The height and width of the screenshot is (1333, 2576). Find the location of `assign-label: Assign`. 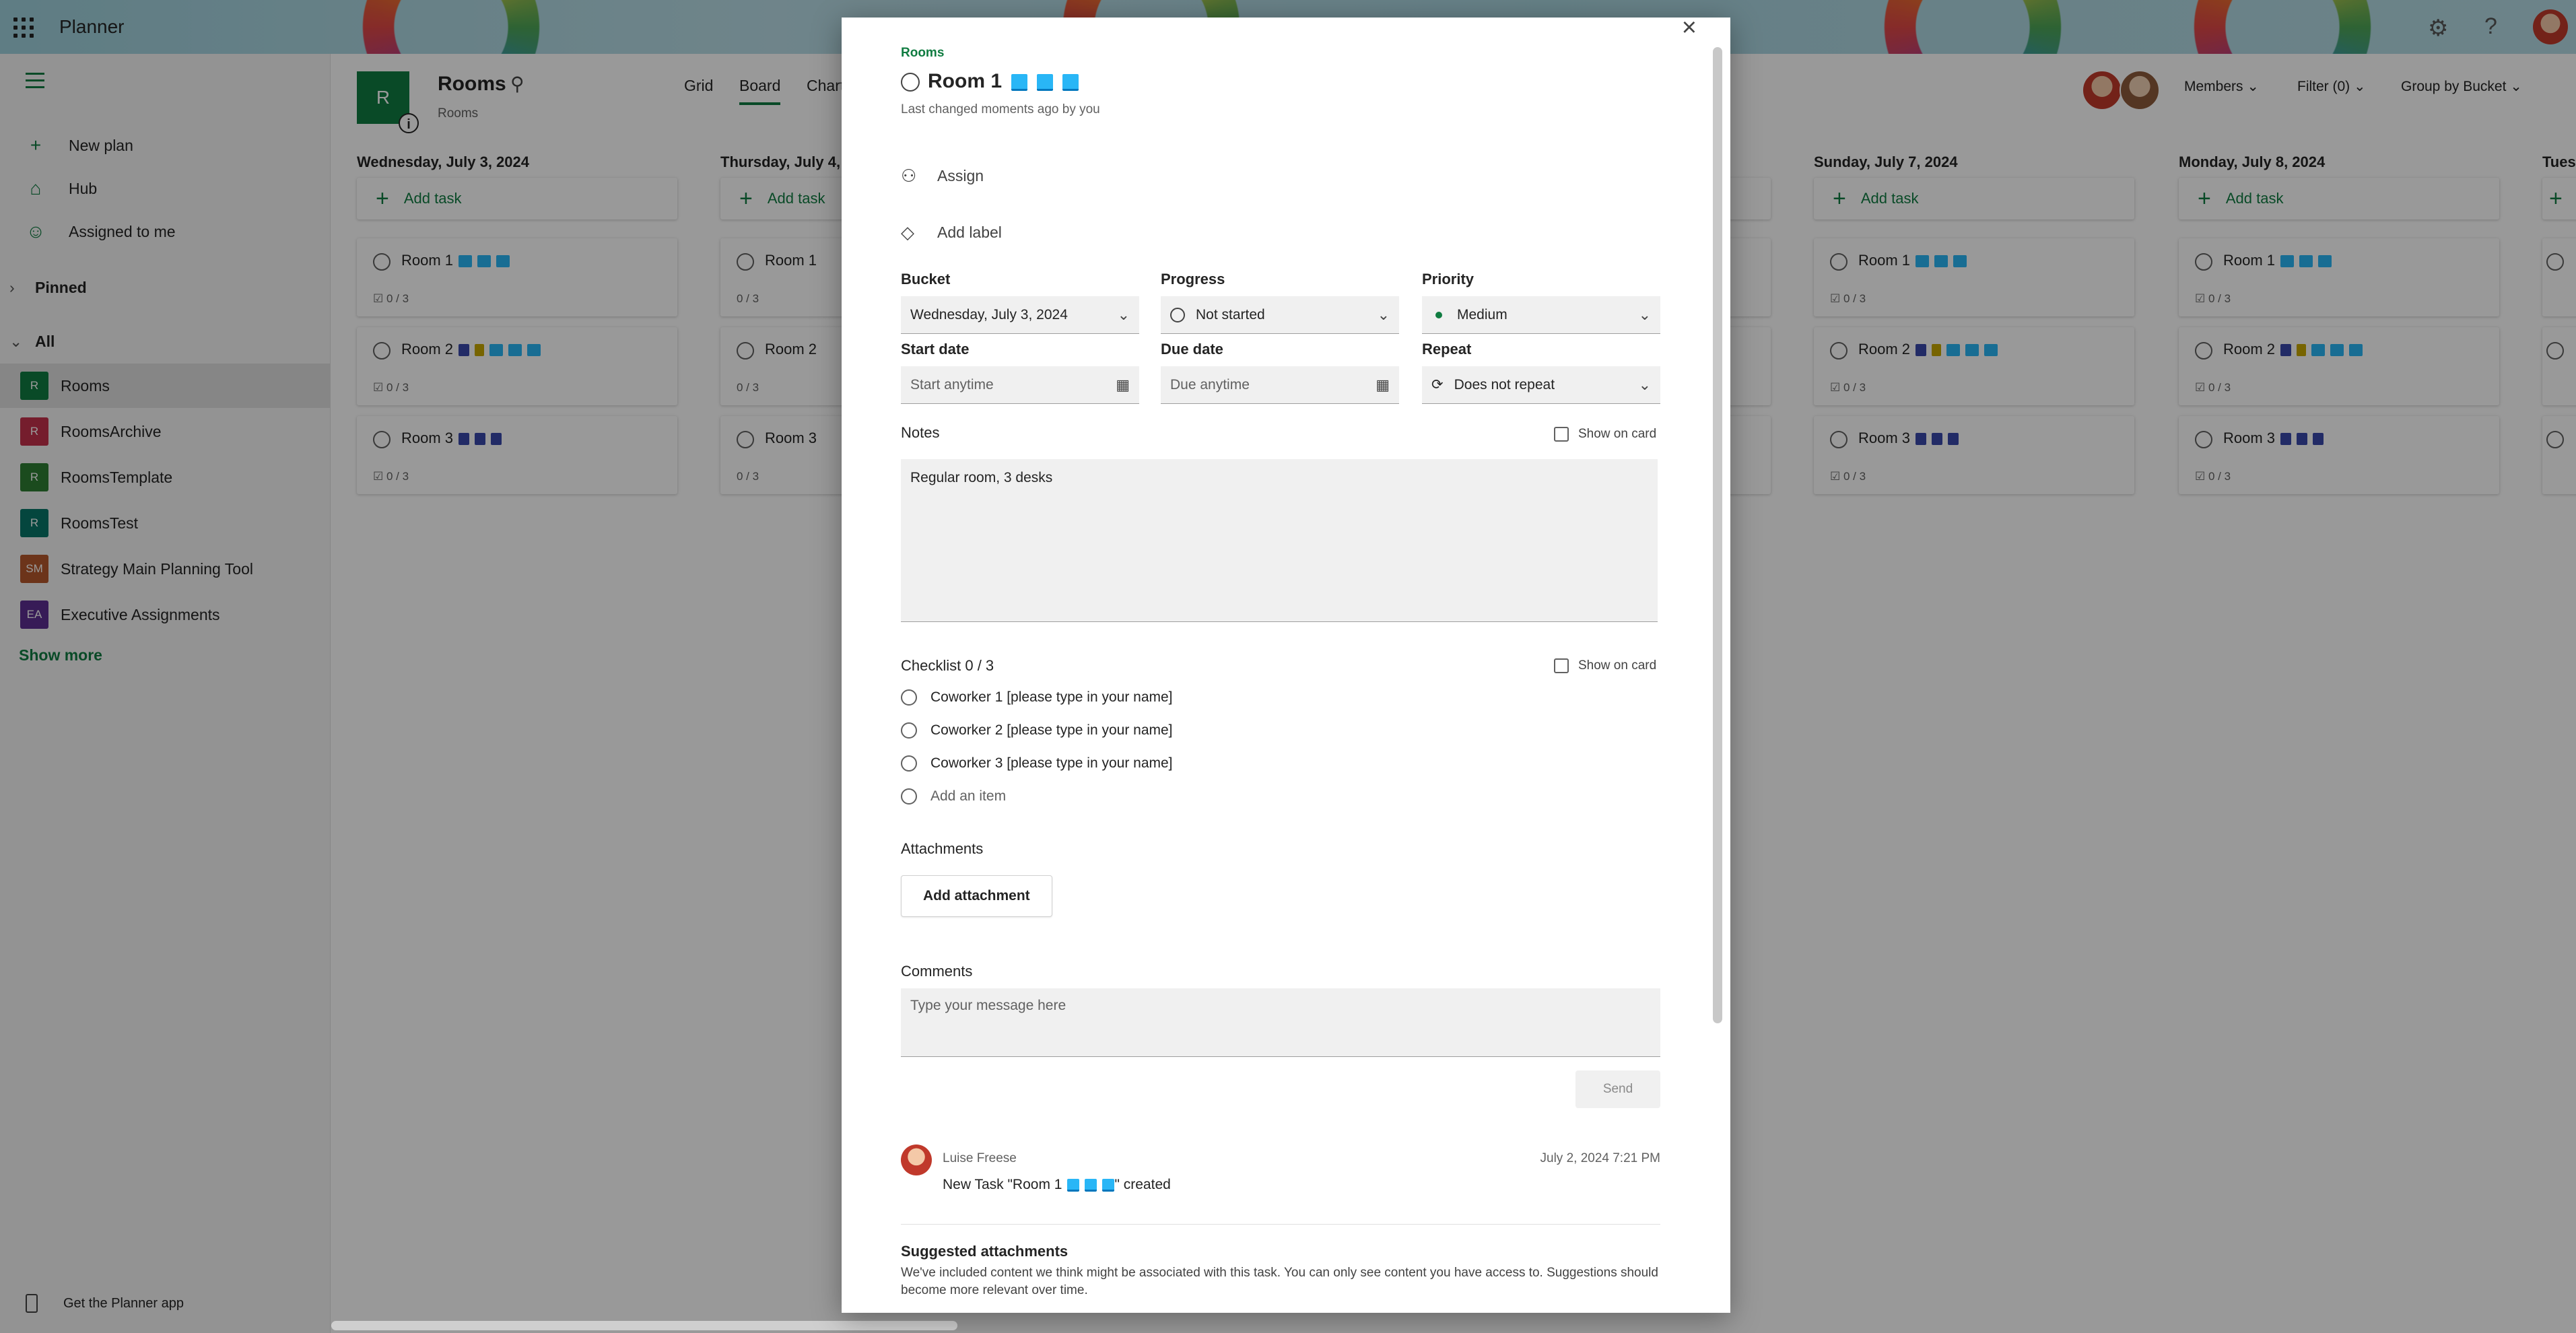

assign-label: Assign is located at coordinates (961, 175).